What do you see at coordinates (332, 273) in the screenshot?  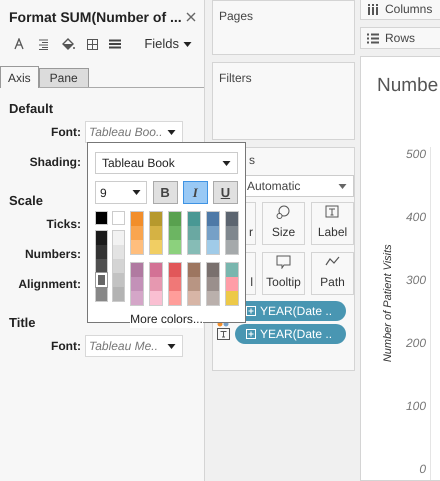 I see `mark-path-button: Path` at bounding box center [332, 273].